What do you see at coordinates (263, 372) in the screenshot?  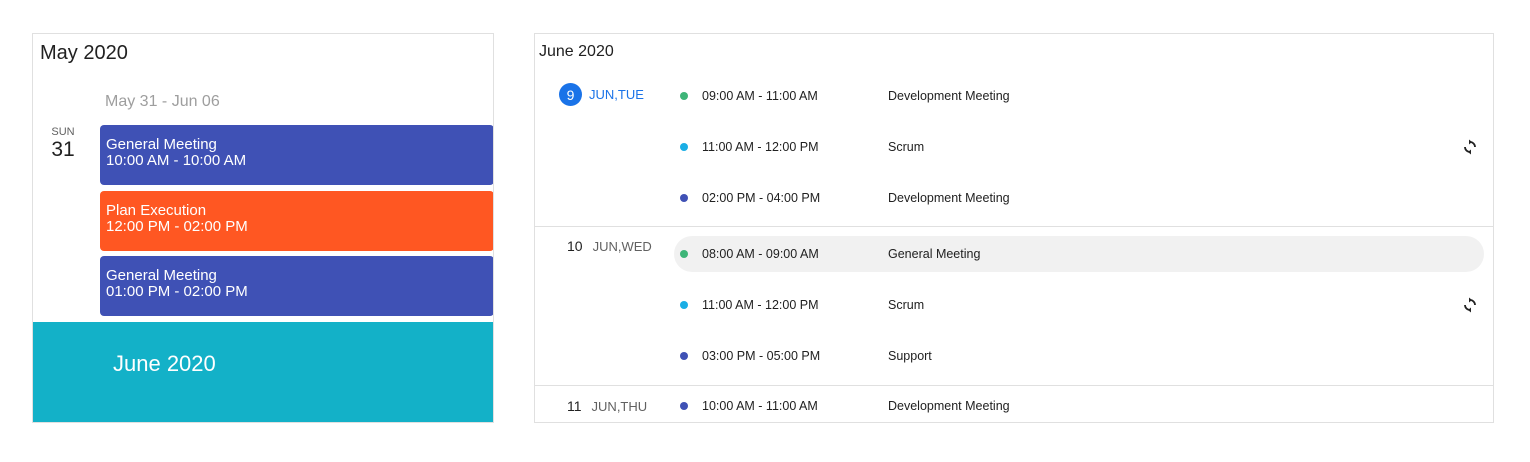 I see `next-month-banner: June 2020` at bounding box center [263, 372].